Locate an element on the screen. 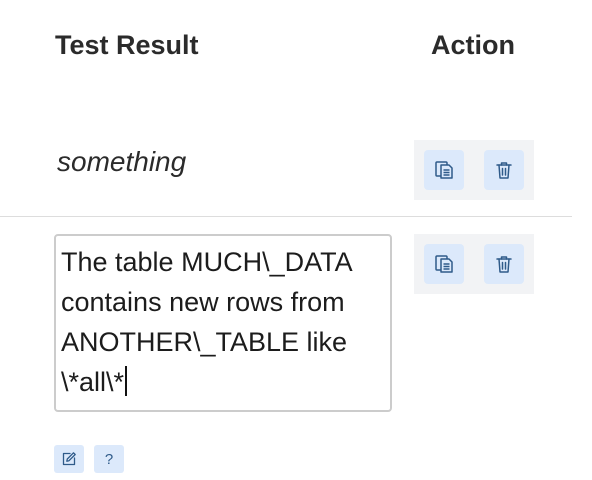 The image size is (592, 480). text-cursor is located at coordinates (126, 381).